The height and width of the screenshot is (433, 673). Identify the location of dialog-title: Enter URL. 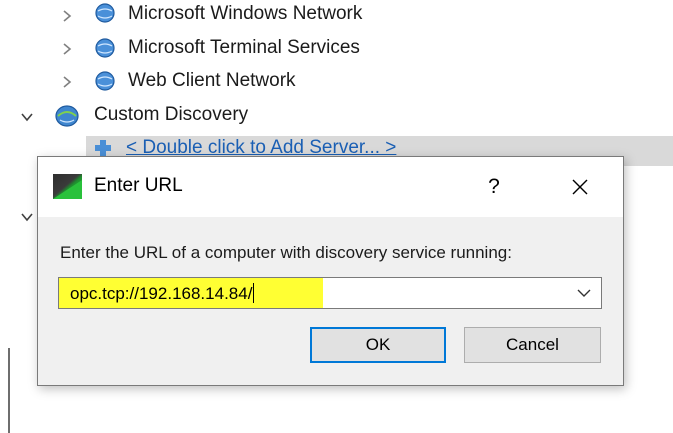
(138, 185).